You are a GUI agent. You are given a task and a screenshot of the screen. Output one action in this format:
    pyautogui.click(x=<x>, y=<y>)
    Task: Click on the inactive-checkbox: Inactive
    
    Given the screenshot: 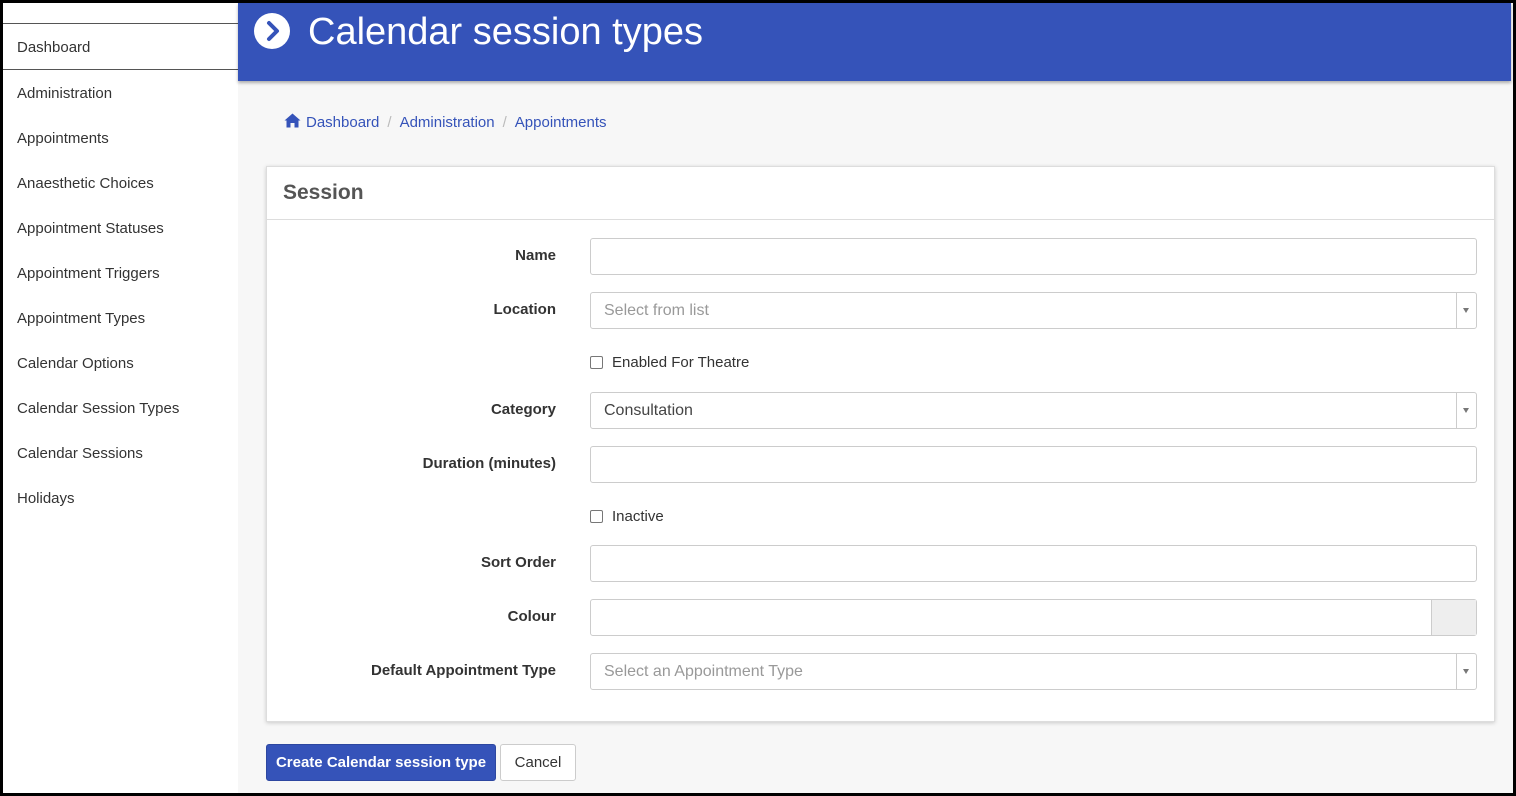 What is the action you would take?
    pyautogui.click(x=627, y=516)
    